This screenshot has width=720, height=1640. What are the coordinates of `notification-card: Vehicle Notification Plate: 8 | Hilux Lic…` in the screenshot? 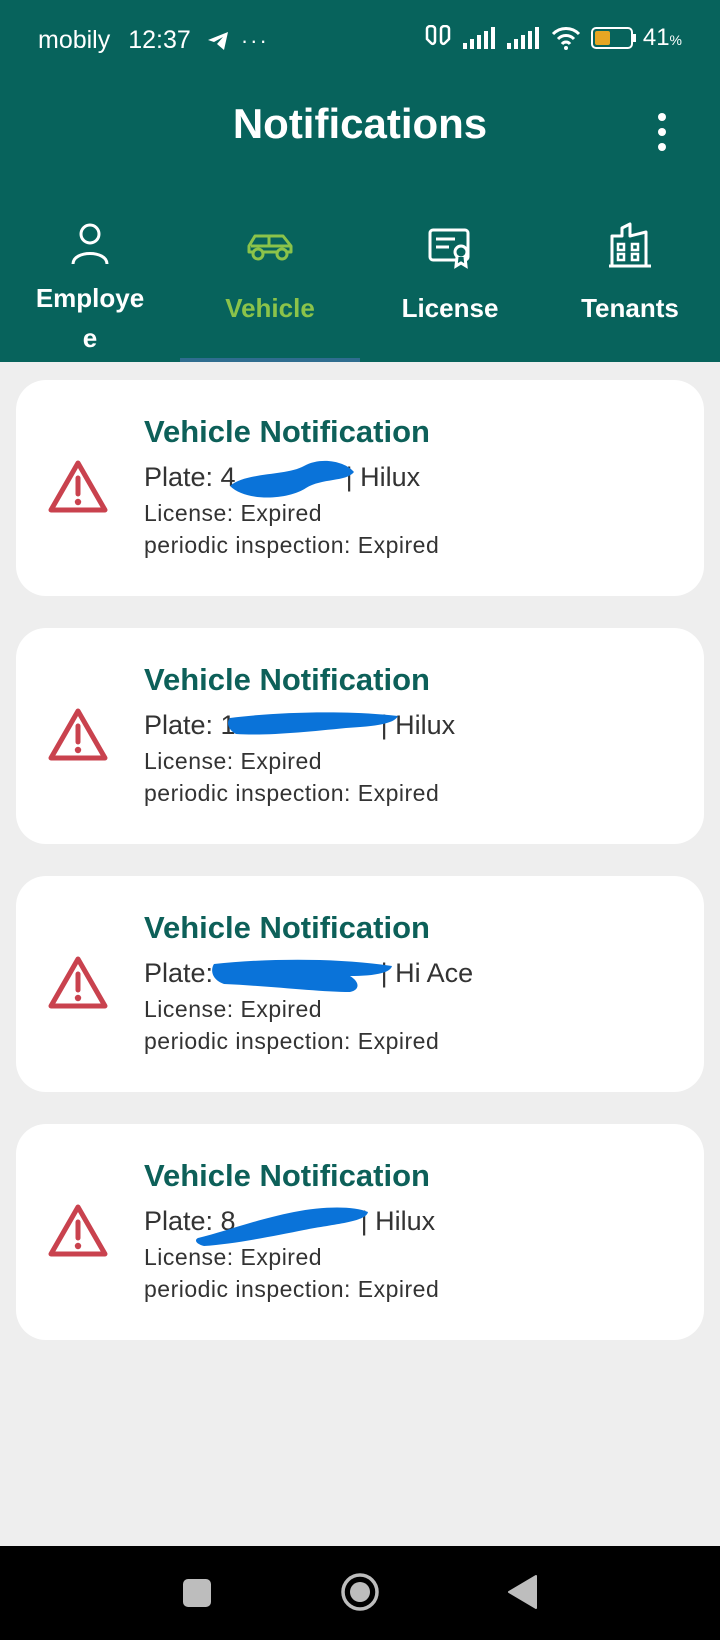 It's located at (360, 1232).